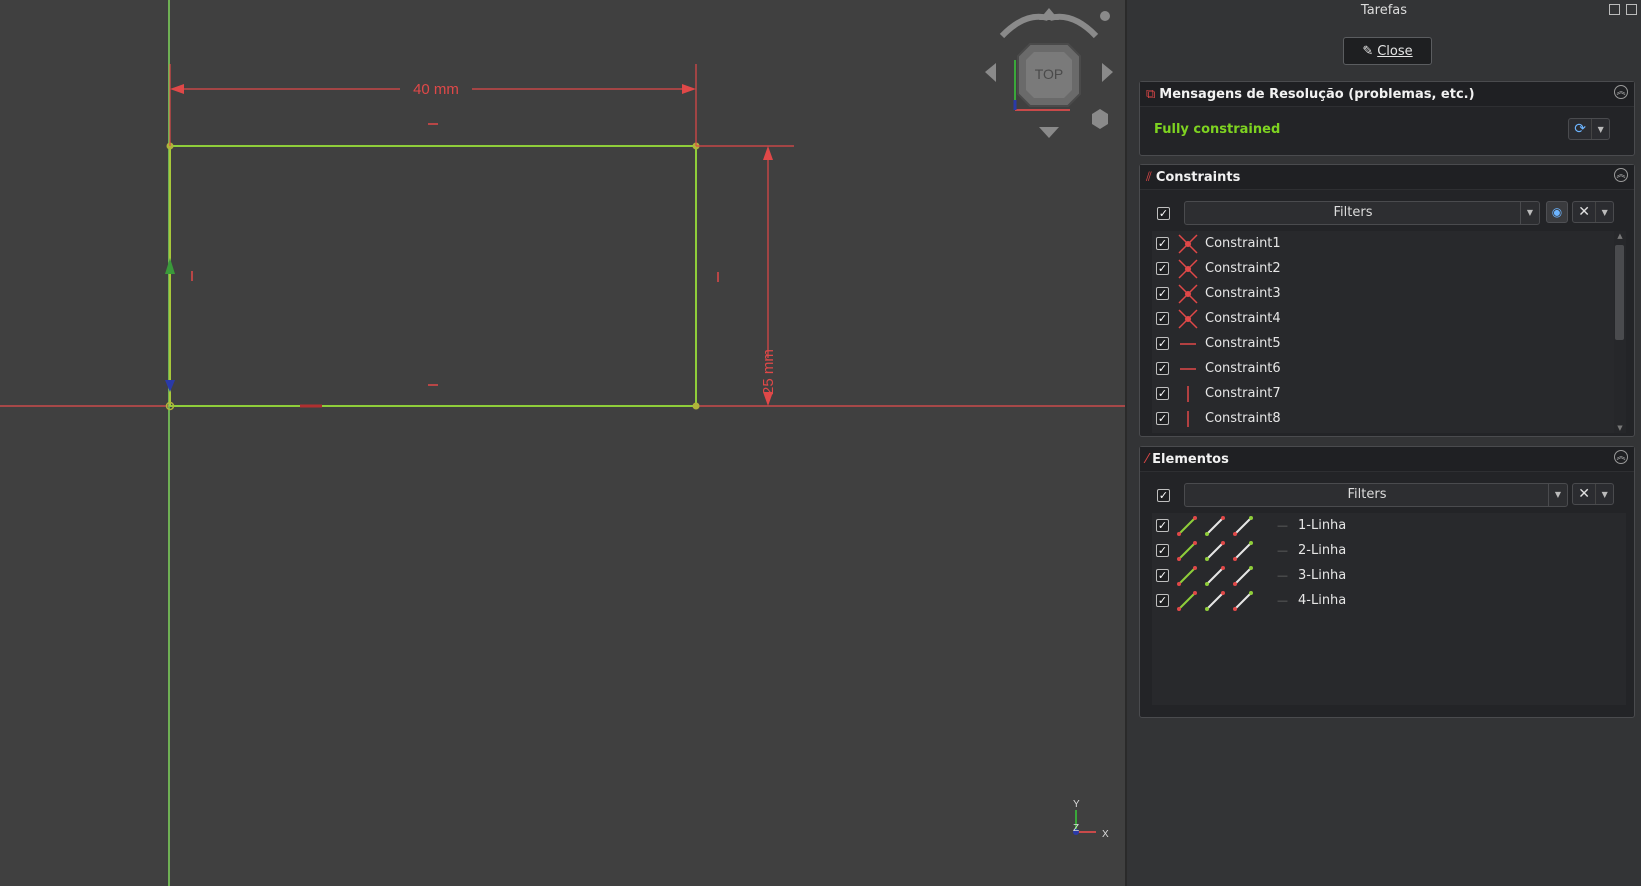 This screenshot has height=886, width=1641. Describe the element at coordinates (1243, 293) in the screenshot. I see `constraint-label: Constraint3` at that location.